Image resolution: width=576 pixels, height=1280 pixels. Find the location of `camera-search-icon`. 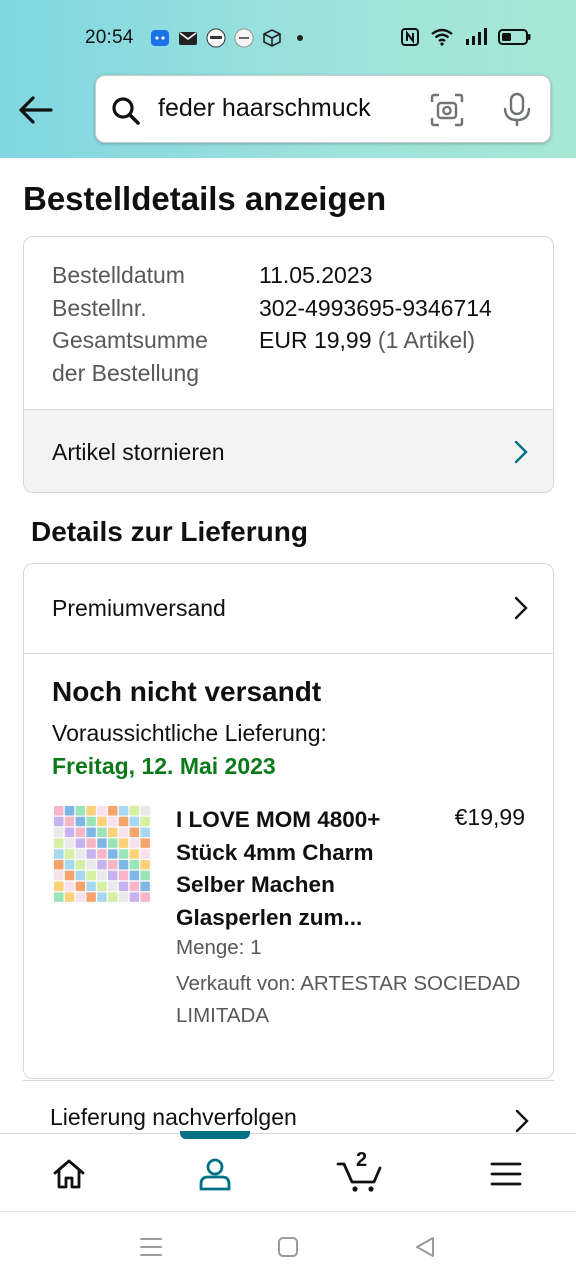

camera-search-icon is located at coordinates (447, 110).